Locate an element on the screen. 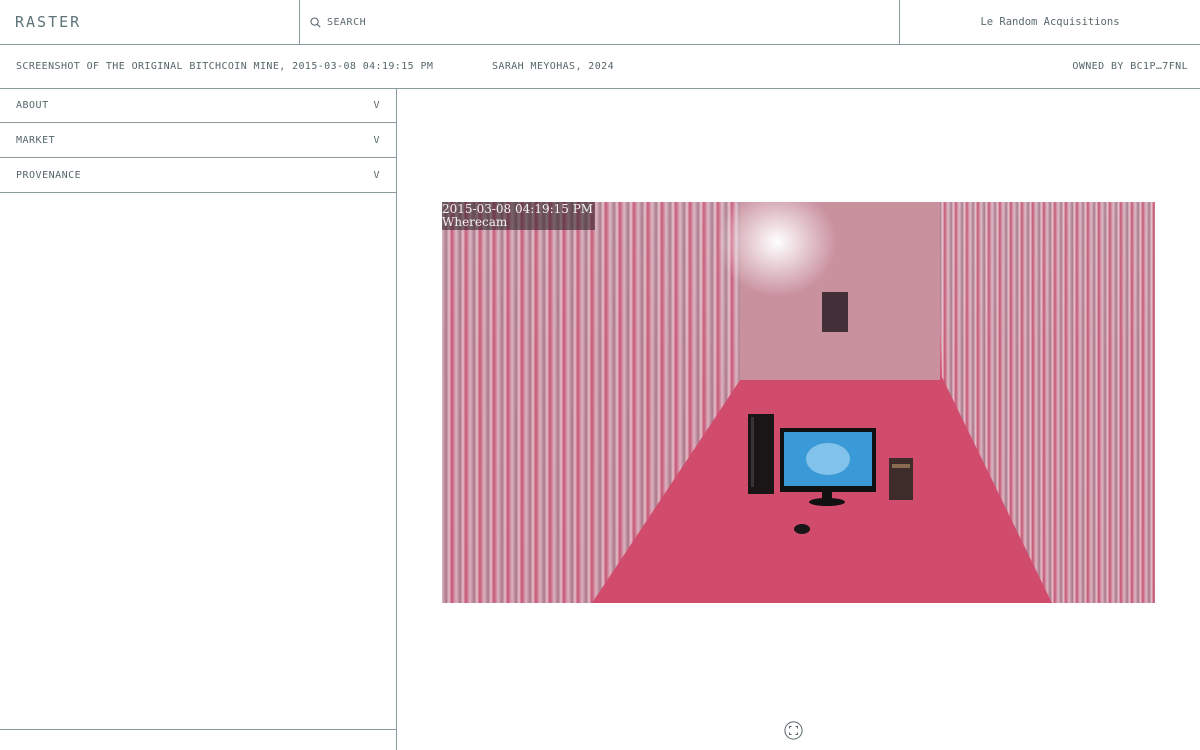 The height and width of the screenshot is (750, 1200). search-input: SEARCH is located at coordinates (600, 22).